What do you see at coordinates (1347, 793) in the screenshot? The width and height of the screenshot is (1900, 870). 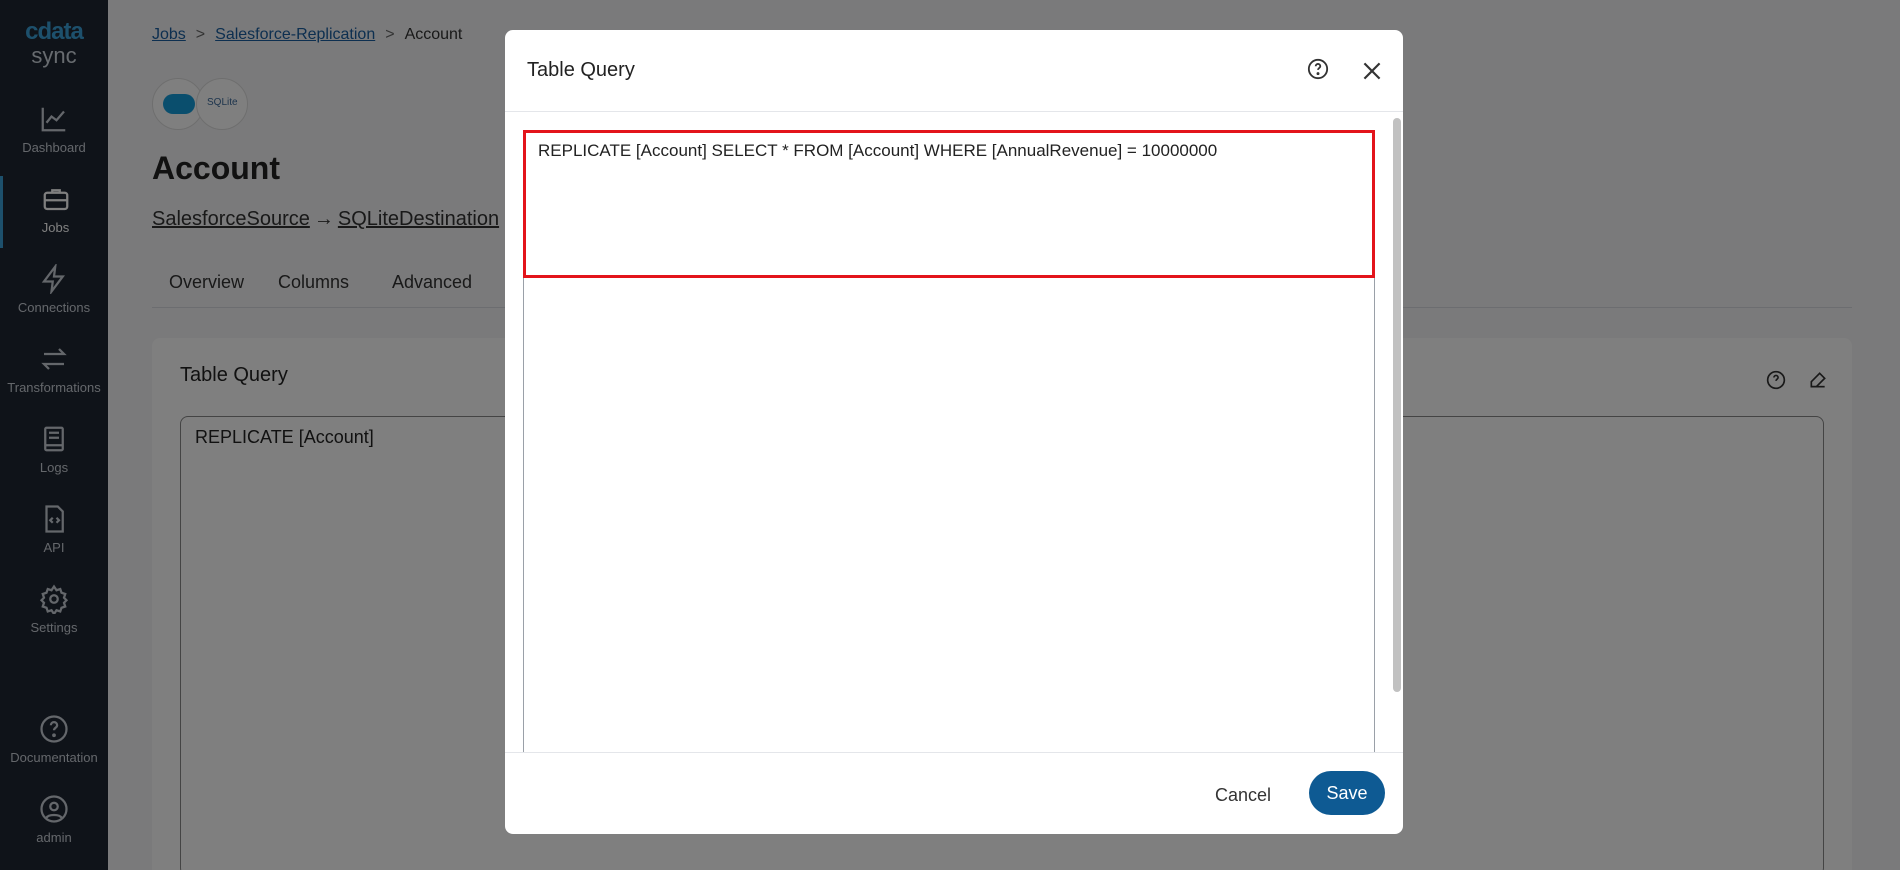 I see `save-button: Save` at bounding box center [1347, 793].